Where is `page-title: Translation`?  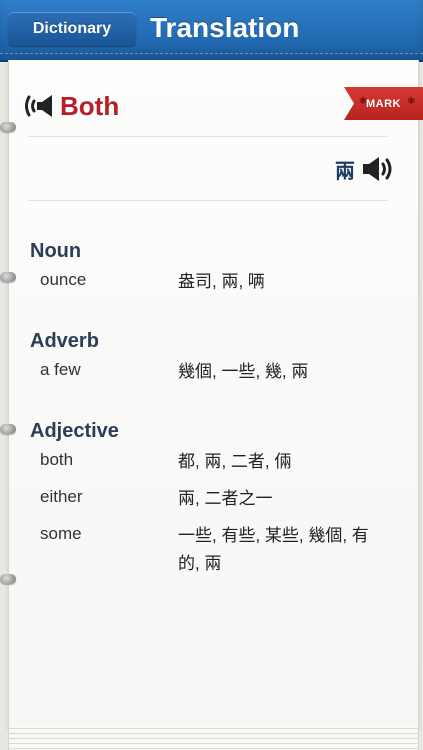 page-title: Translation is located at coordinates (225, 27).